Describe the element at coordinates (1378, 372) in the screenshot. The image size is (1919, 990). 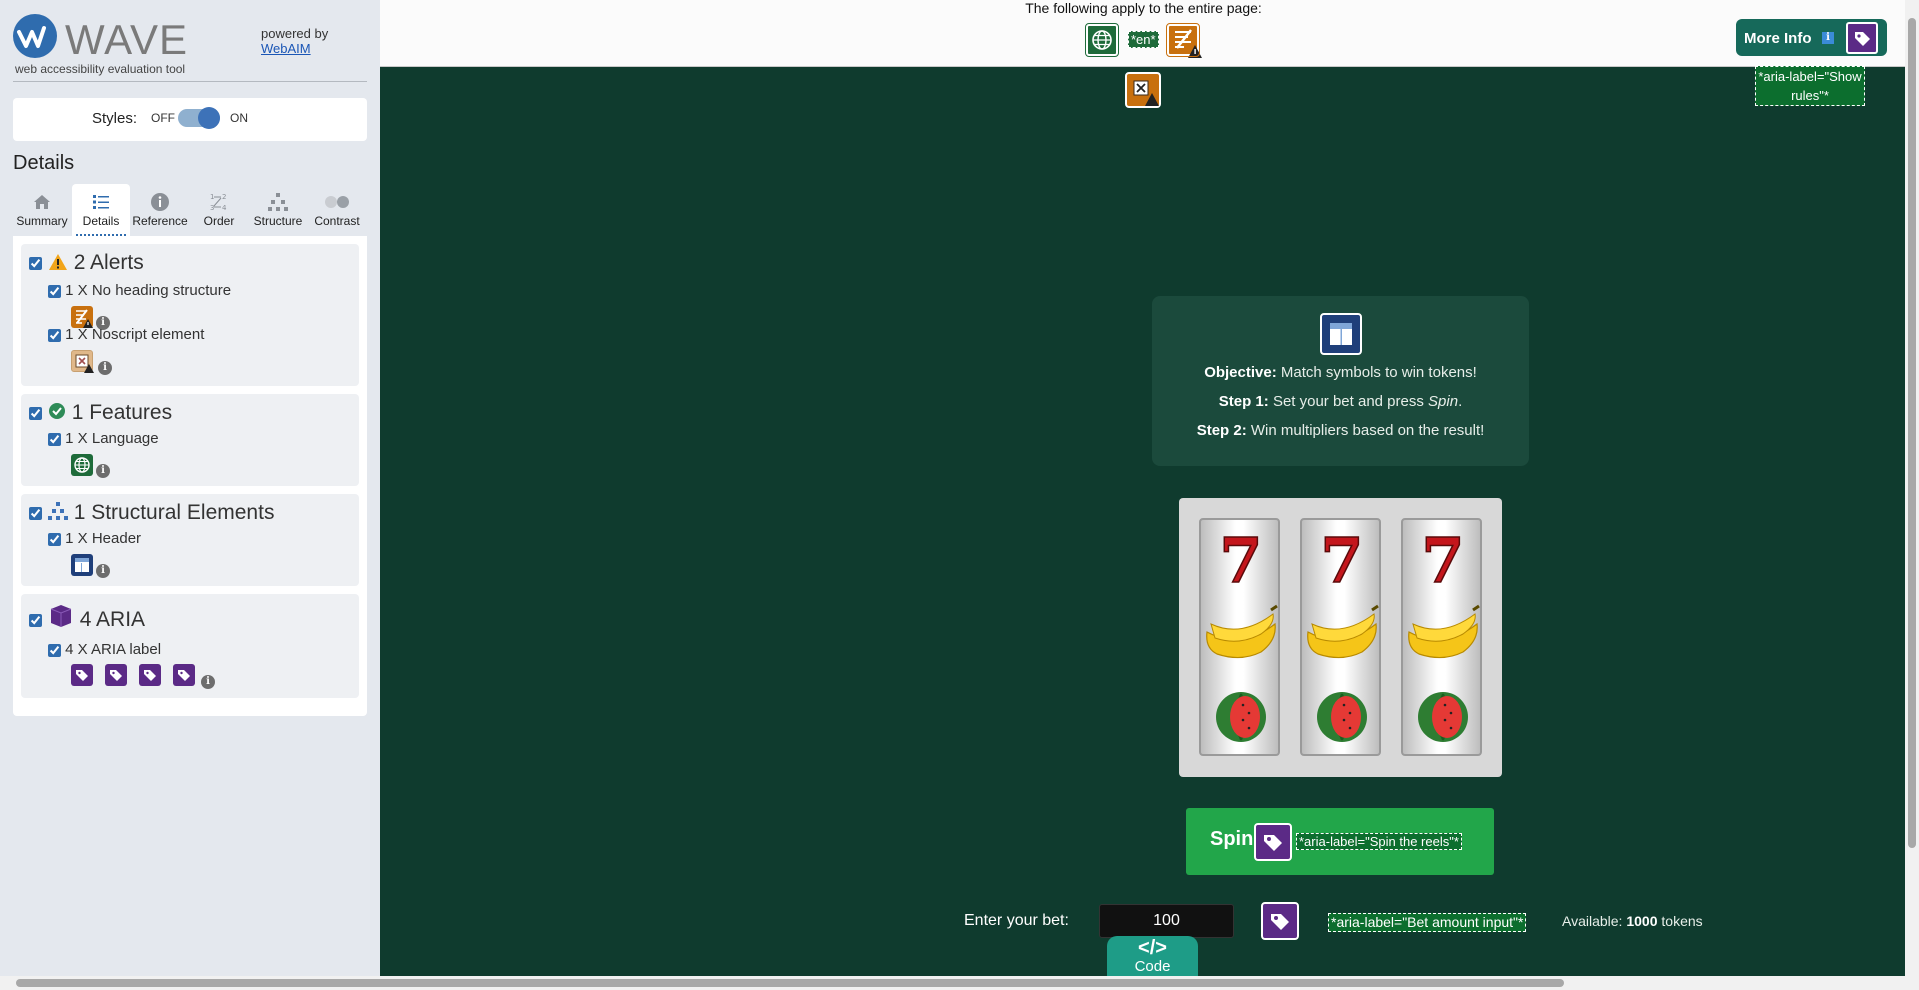
I see `objective-text: Match symbols to win tokens!` at that location.